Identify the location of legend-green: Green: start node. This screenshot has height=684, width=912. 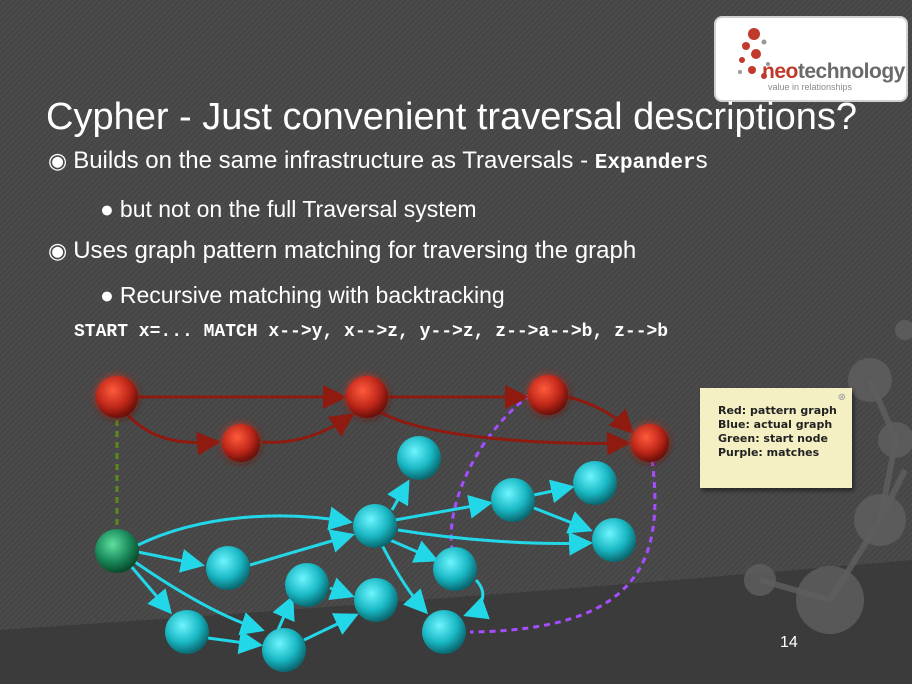
(773, 438).